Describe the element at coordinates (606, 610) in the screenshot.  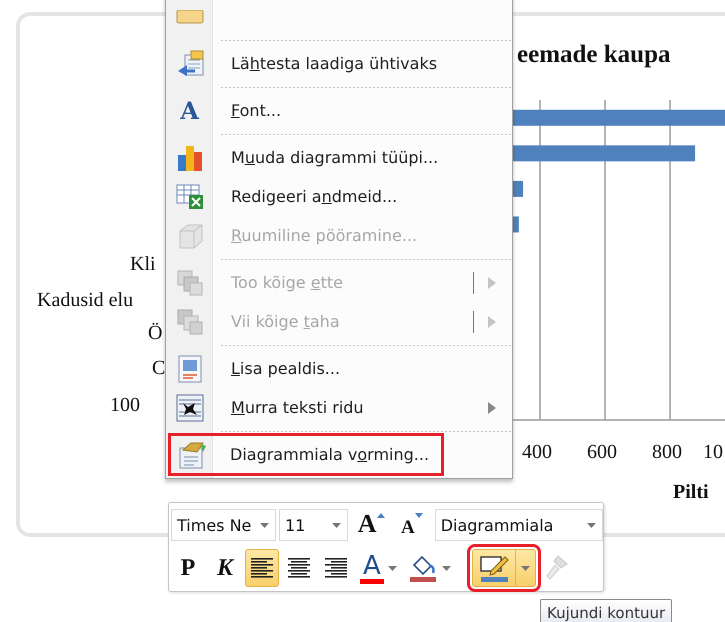
I see `tooltip: Kujundi kontuur` at that location.